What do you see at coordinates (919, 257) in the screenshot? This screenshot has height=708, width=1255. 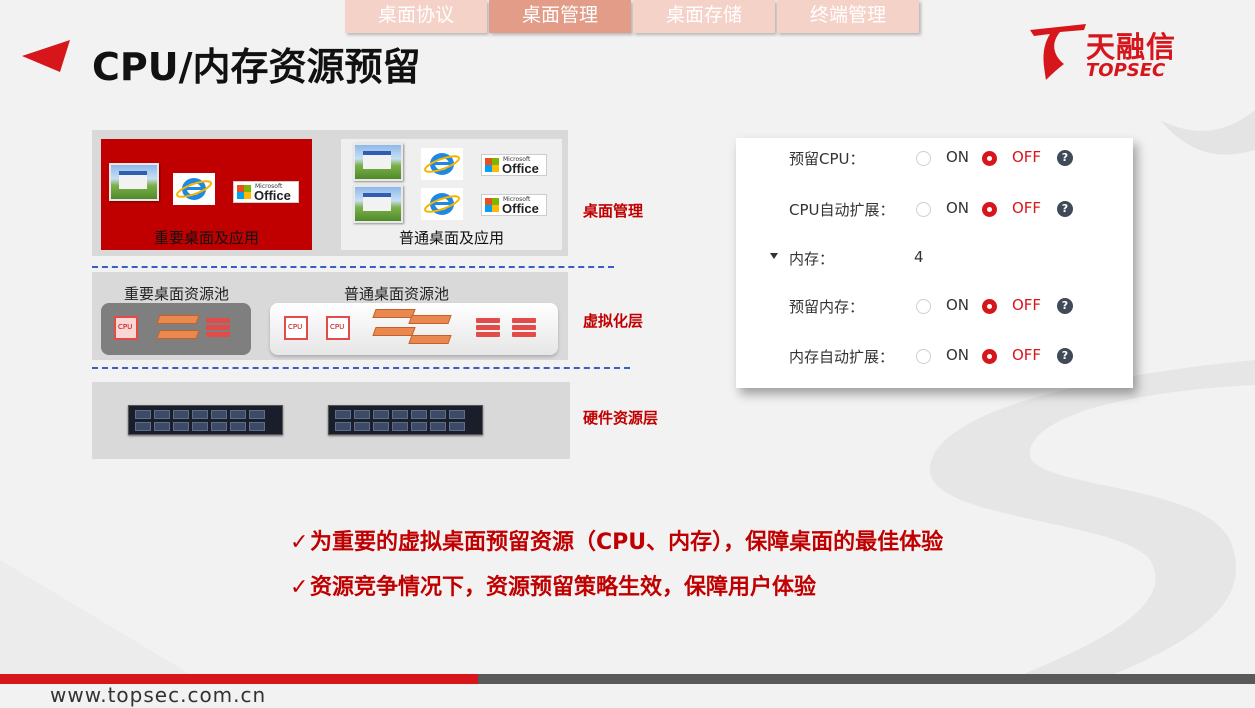 I see `memory-value: 4` at bounding box center [919, 257].